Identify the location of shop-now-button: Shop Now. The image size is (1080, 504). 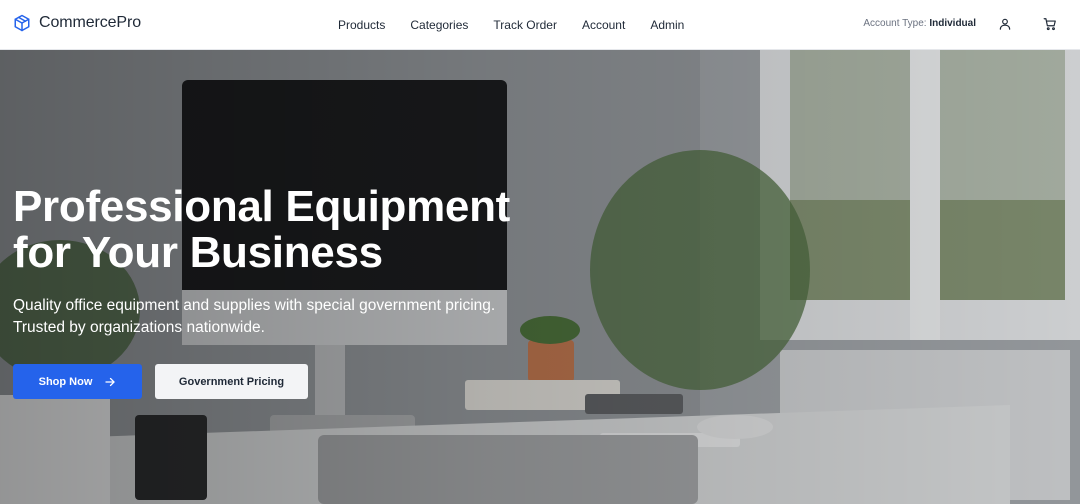
(77, 381).